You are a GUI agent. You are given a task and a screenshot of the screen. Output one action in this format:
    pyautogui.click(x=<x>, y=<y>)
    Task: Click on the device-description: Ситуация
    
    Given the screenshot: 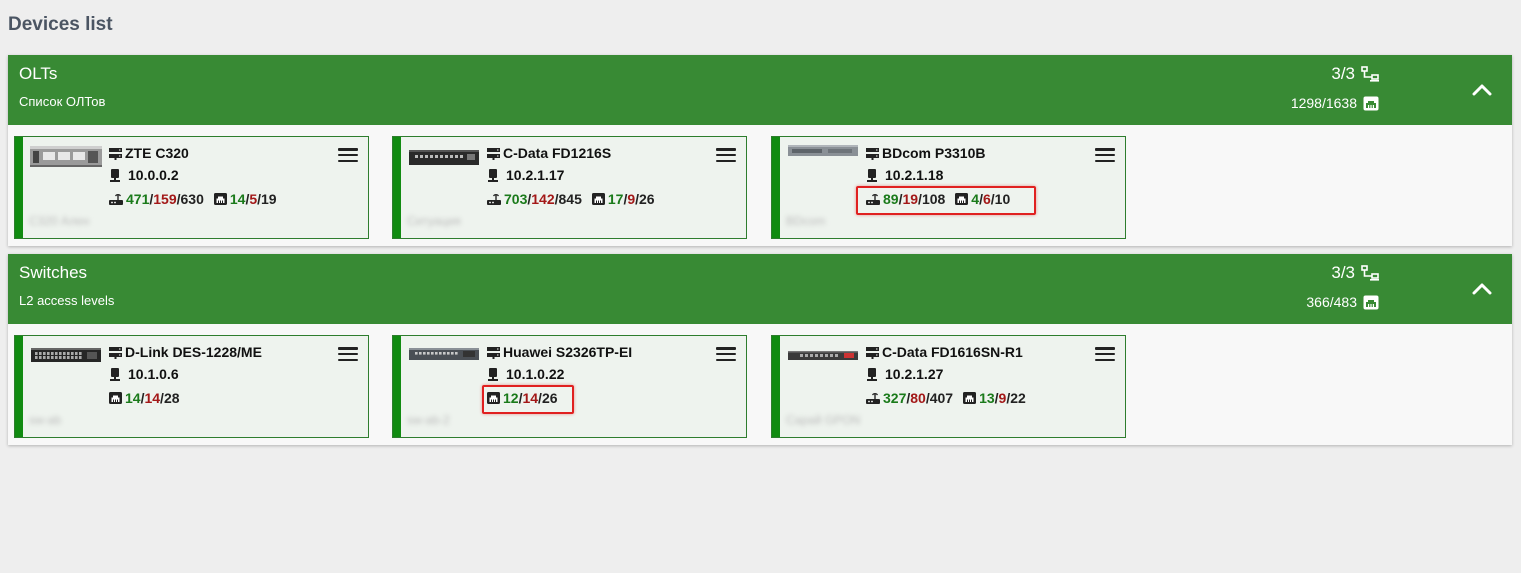 What is the action you would take?
    pyautogui.click(x=434, y=221)
    